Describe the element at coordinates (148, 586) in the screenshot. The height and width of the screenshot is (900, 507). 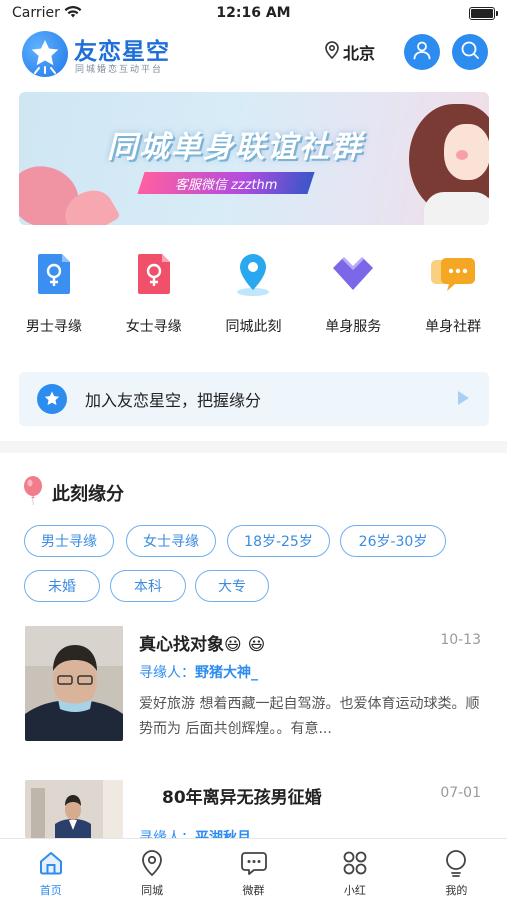
I see `tag-bachelor: 本科` at that location.